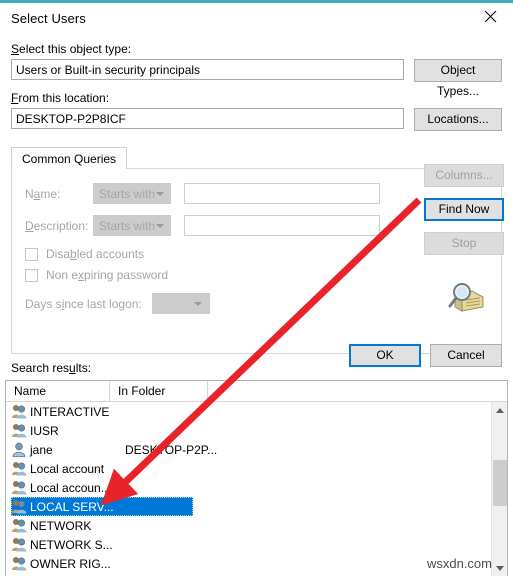  I want to click on column-header-in-folder: In Folder, so click(159, 391).